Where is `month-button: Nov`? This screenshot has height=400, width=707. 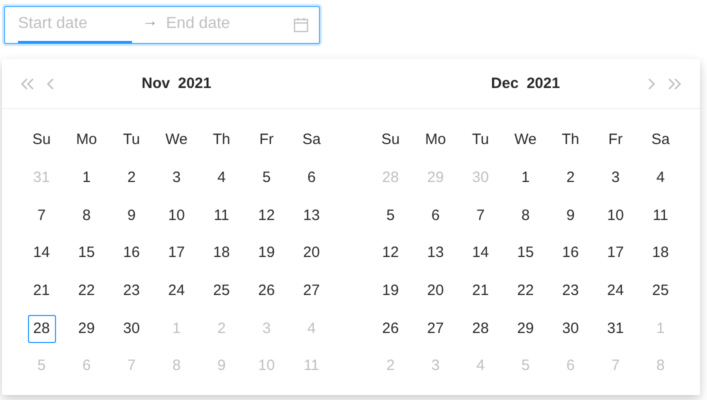
month-button: Nov is located at coordinates (156, 83).